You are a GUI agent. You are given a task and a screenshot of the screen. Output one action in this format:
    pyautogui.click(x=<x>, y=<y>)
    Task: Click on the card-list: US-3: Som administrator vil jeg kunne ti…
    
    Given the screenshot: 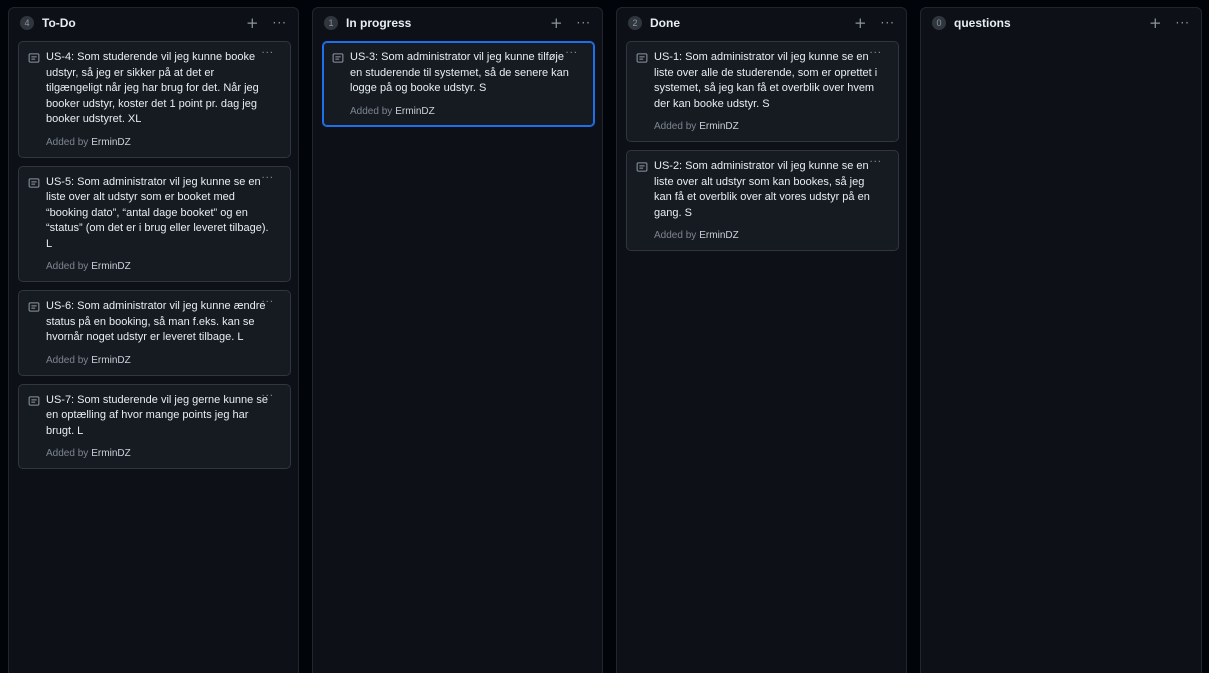 What is the action you would take?
    pyautogui.click(x=457, y=82)
    